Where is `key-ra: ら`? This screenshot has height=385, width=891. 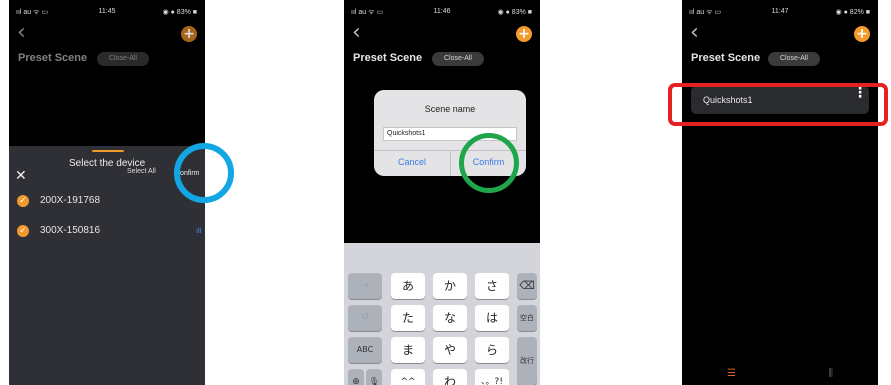
key-ra: ら is located at coordinates (492, 350).